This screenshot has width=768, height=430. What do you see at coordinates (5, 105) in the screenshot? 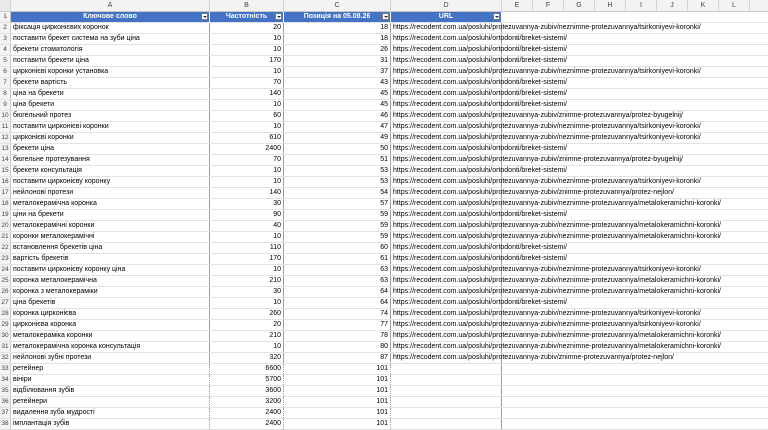
I see `row-number: 9` at bounding box center [5, 105].